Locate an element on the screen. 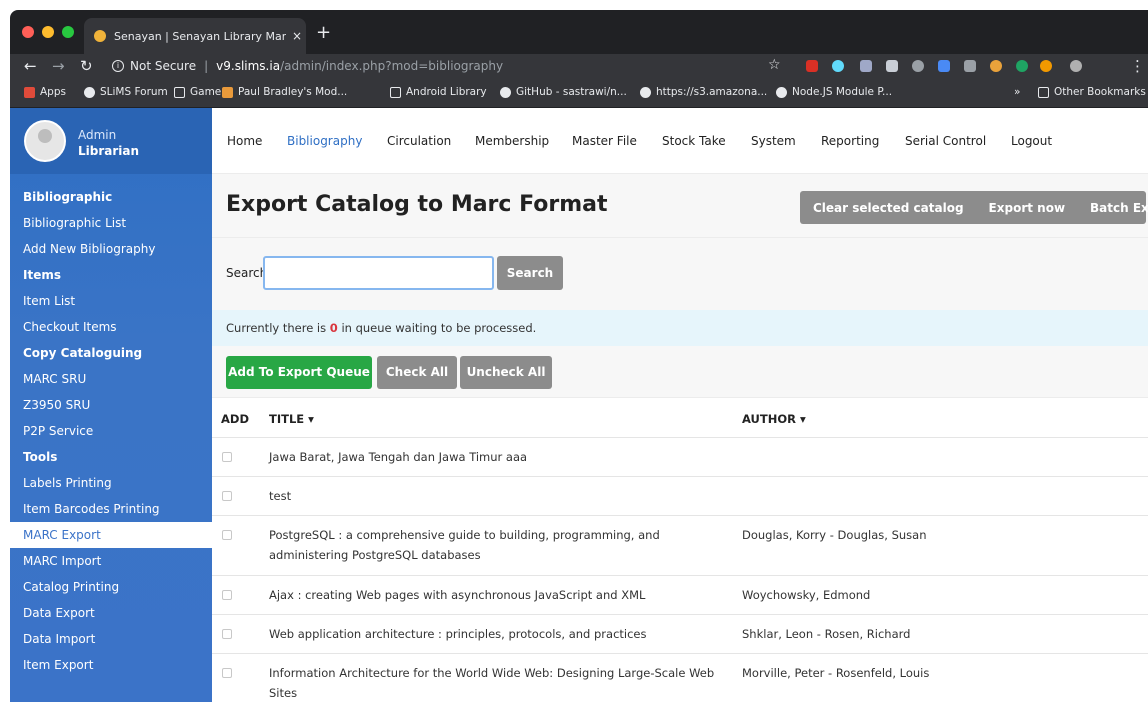 The height and width of the screenshot is (702, 1148). bookmark-android-library: Android Library is located at coordinates (438, 92).